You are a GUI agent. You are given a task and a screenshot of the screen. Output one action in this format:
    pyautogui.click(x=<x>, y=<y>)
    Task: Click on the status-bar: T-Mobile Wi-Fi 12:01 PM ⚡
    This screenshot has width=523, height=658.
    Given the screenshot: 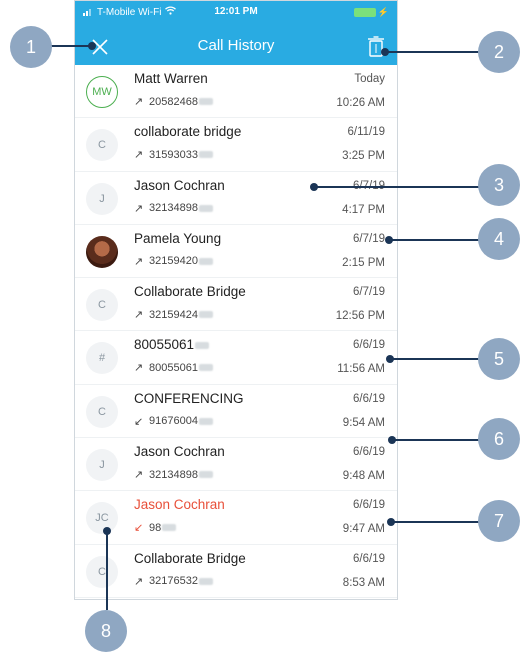 What is the action you would take?
    pyautogui.click(x=236, y=12)
    